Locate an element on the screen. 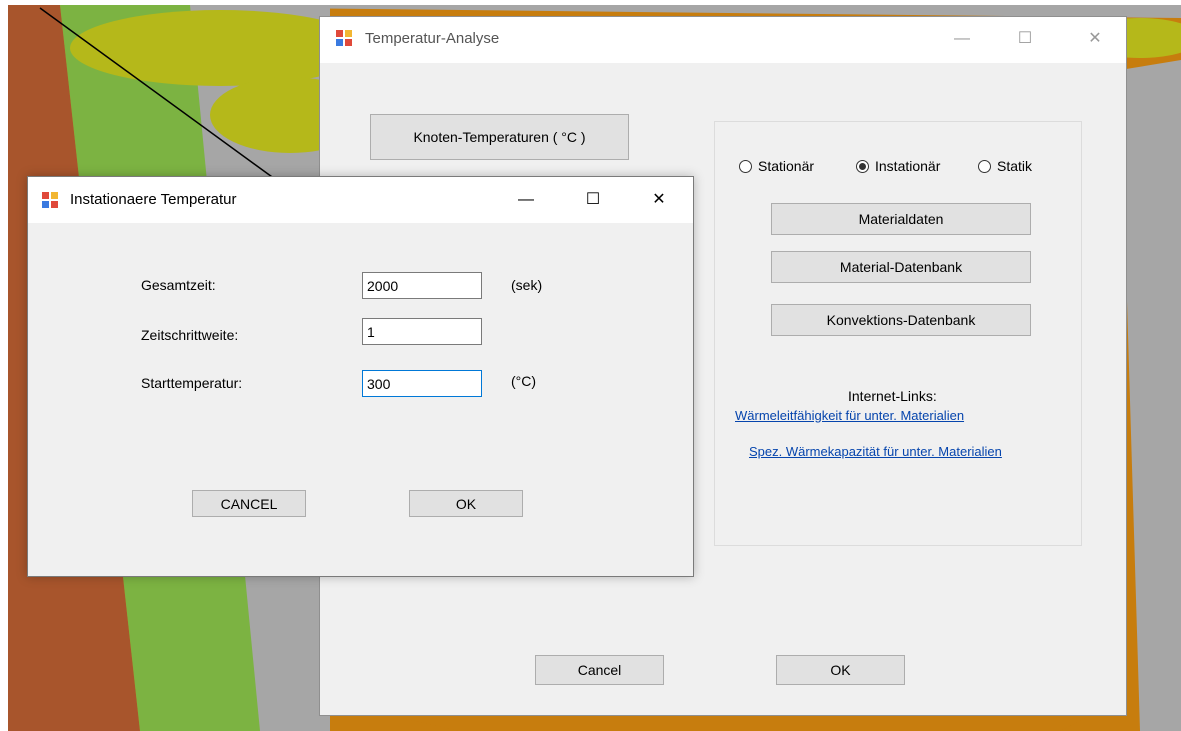  main-cancel-button: Cancel is located at coordinates (599, 670).